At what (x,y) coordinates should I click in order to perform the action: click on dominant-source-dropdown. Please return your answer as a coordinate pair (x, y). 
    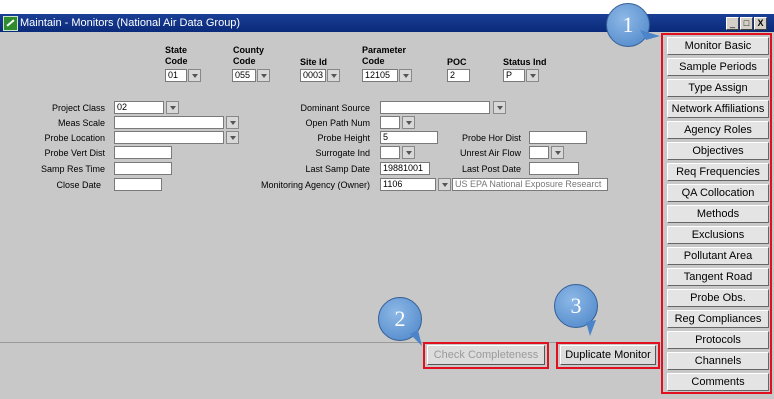
    Looking at the image, I should click on (499, 107).